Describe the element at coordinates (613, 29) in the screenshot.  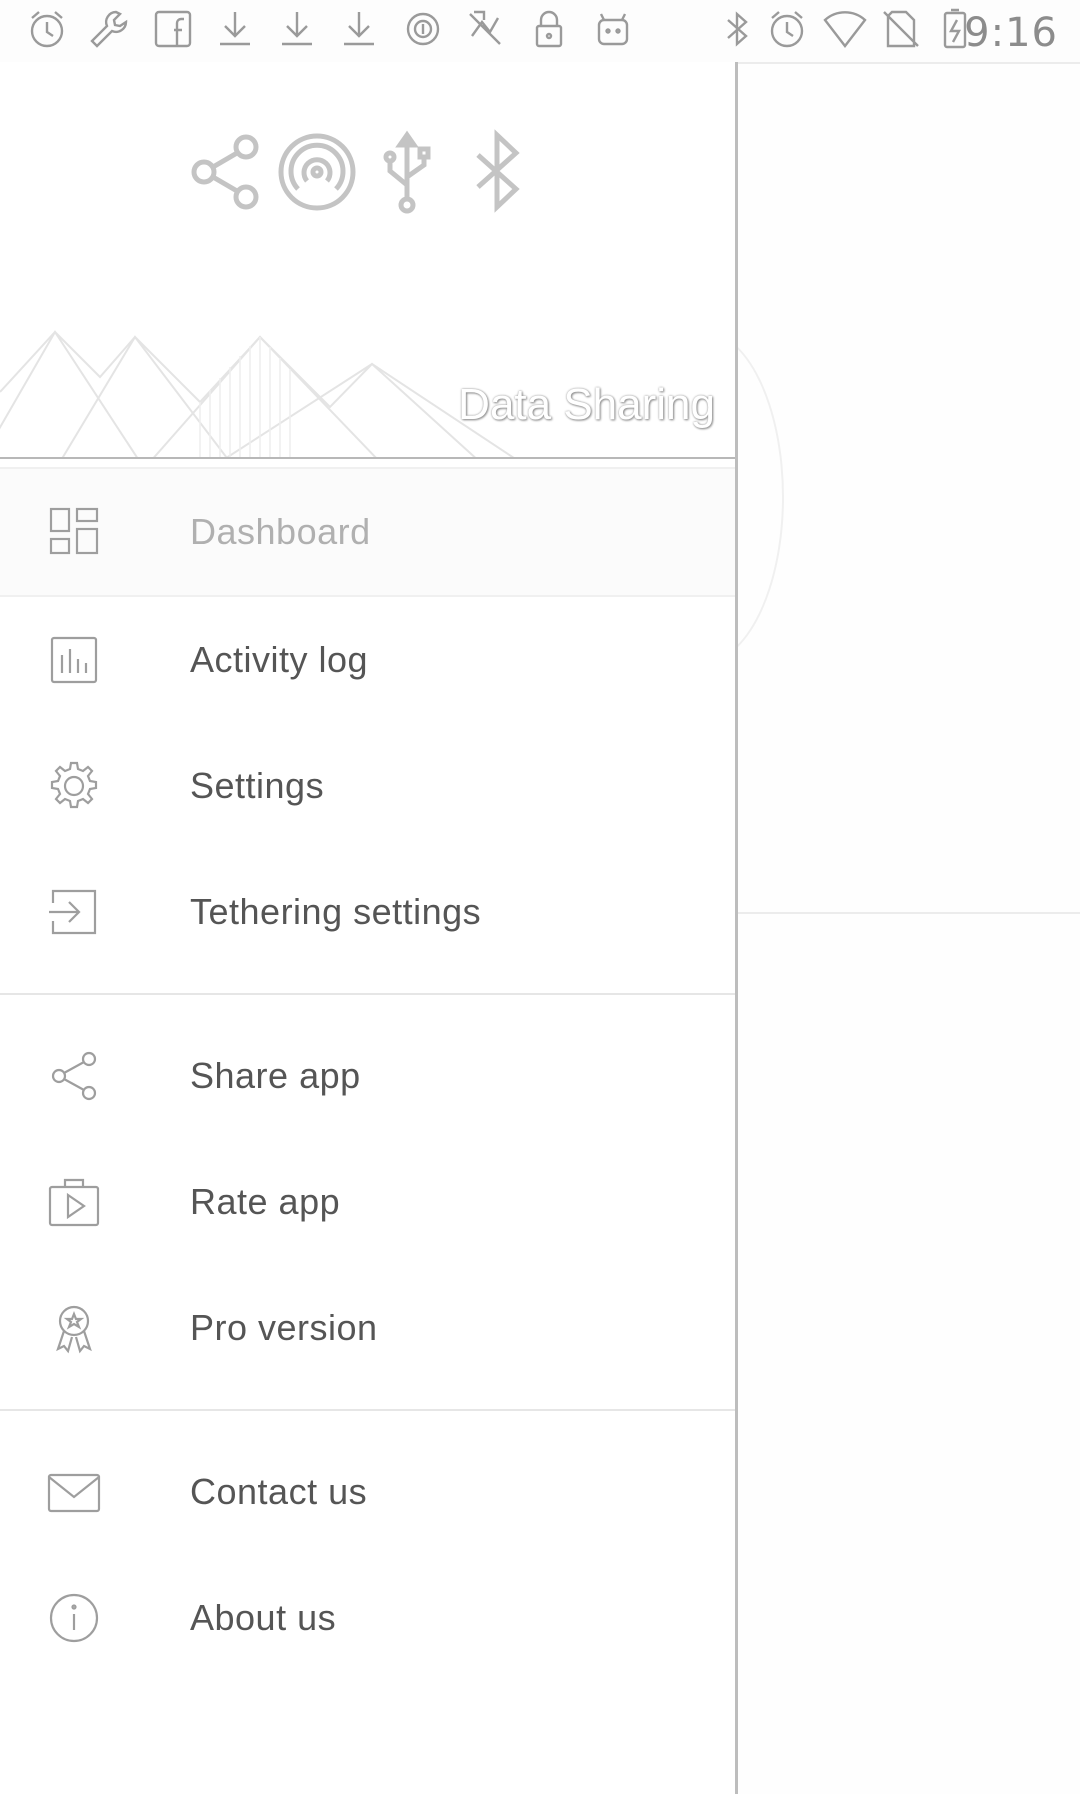
I see `android-icon` at that location.